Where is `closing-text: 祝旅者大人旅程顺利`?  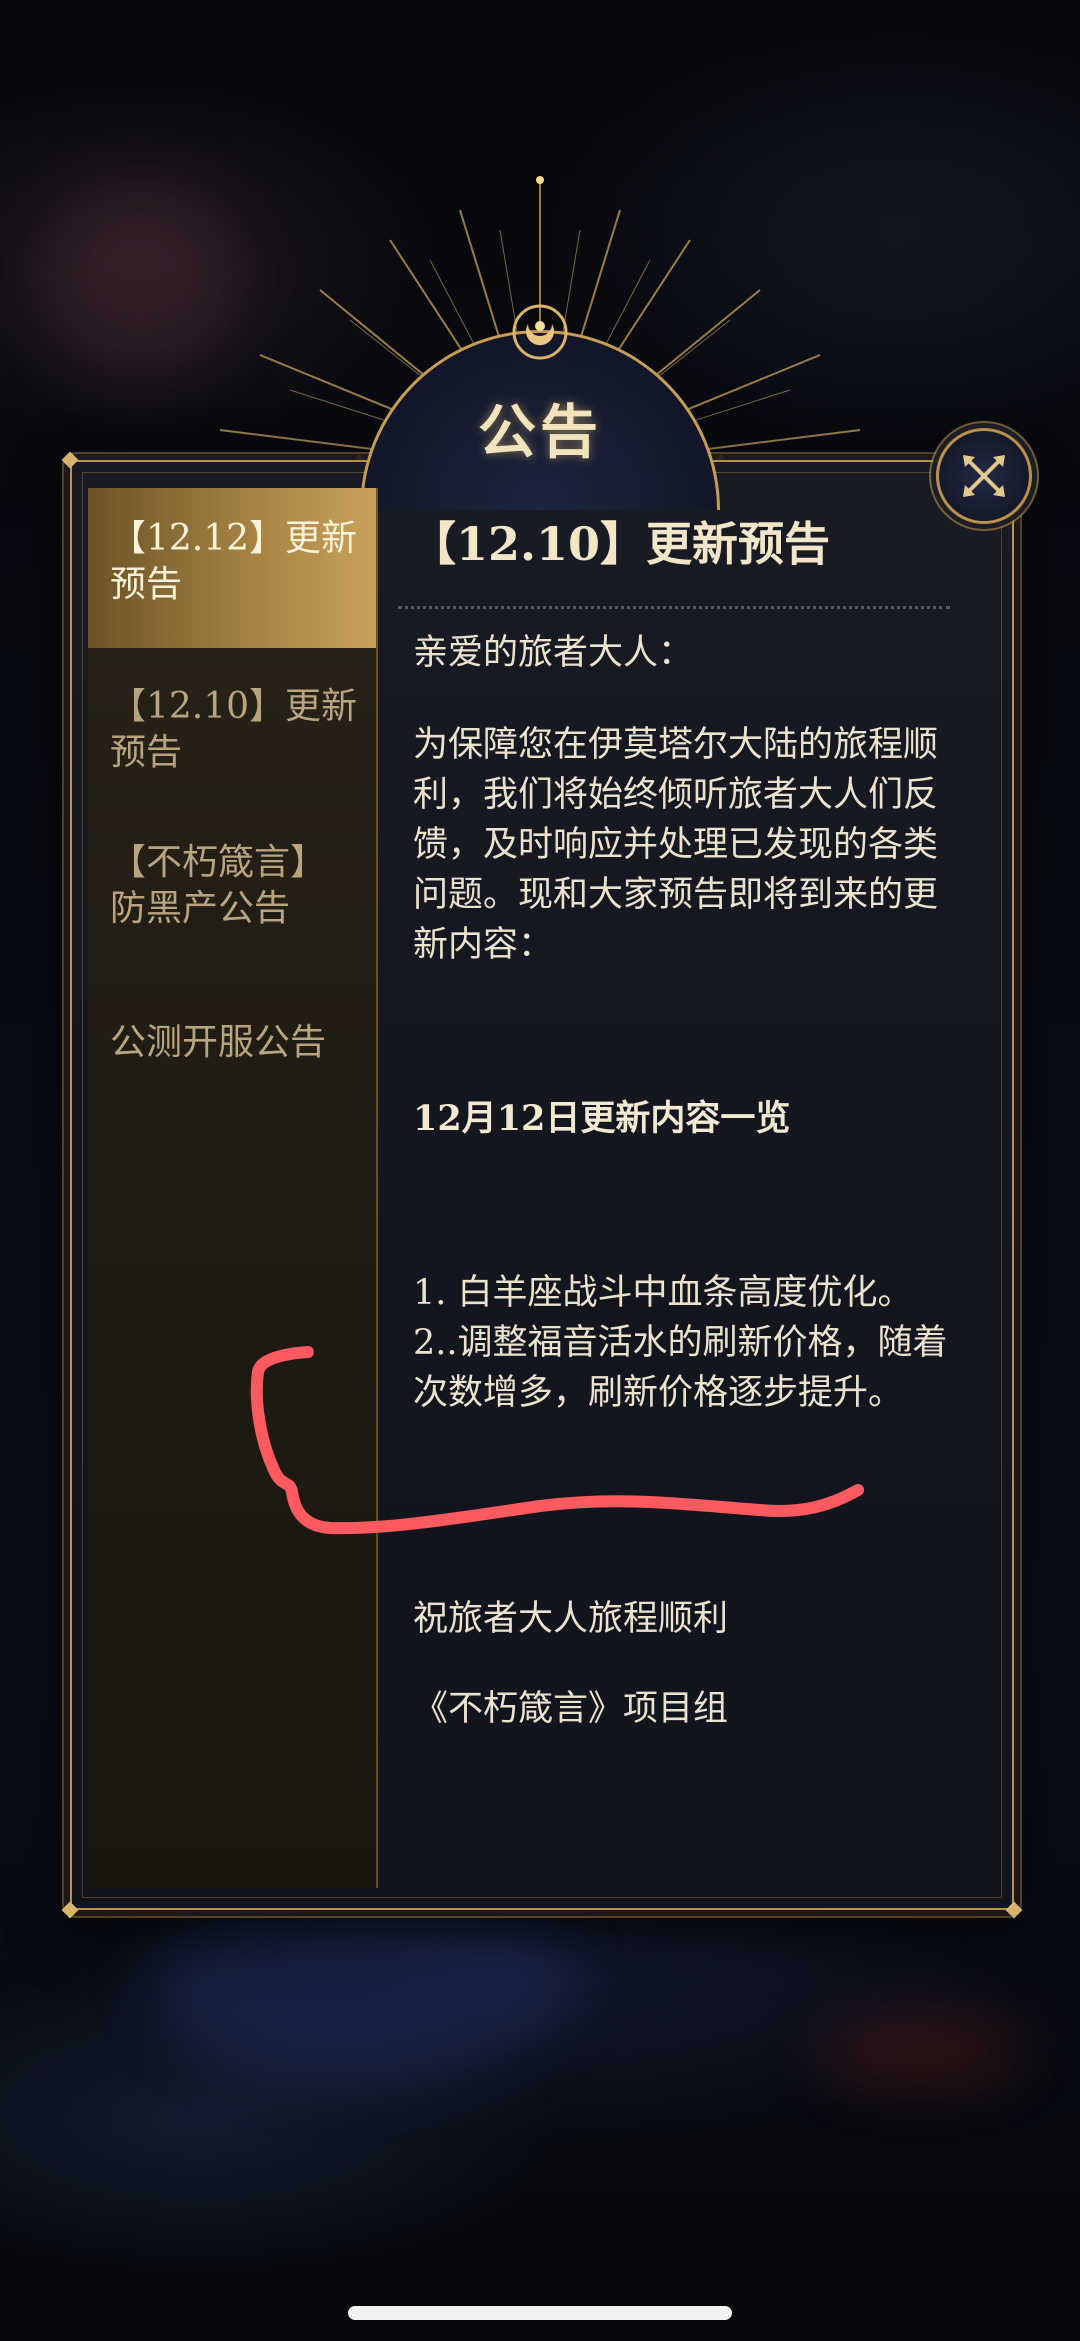 closing-text: 祝旅者大人旅程顺利 is located at coordinates (571, 1619).